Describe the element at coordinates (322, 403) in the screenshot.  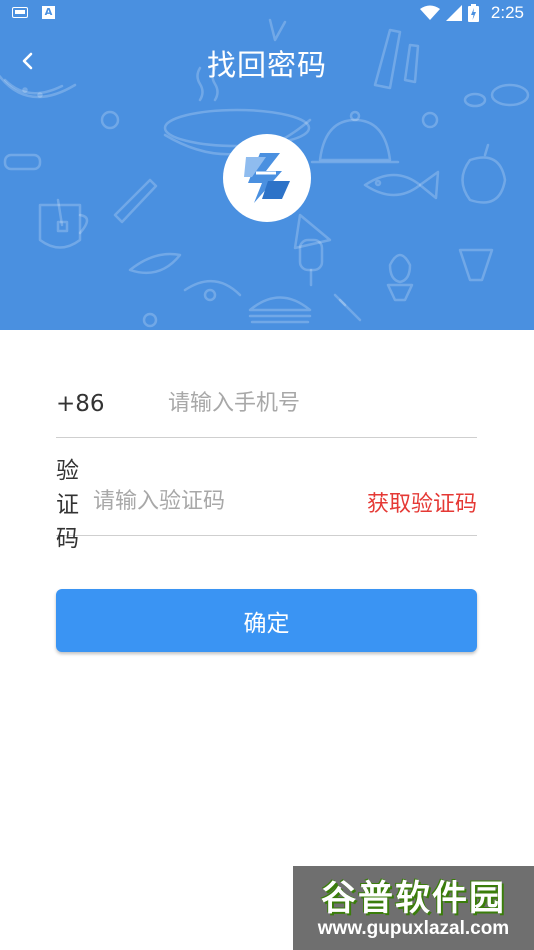
I see `phone-input` at that location.